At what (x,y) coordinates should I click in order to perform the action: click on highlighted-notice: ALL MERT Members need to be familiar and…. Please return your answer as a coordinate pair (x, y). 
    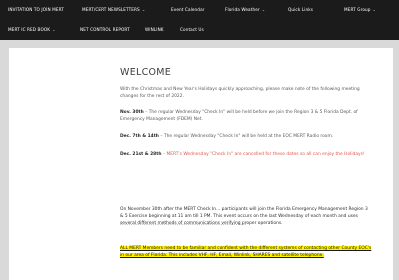
    Looking at the image, I should click on (246, 252).